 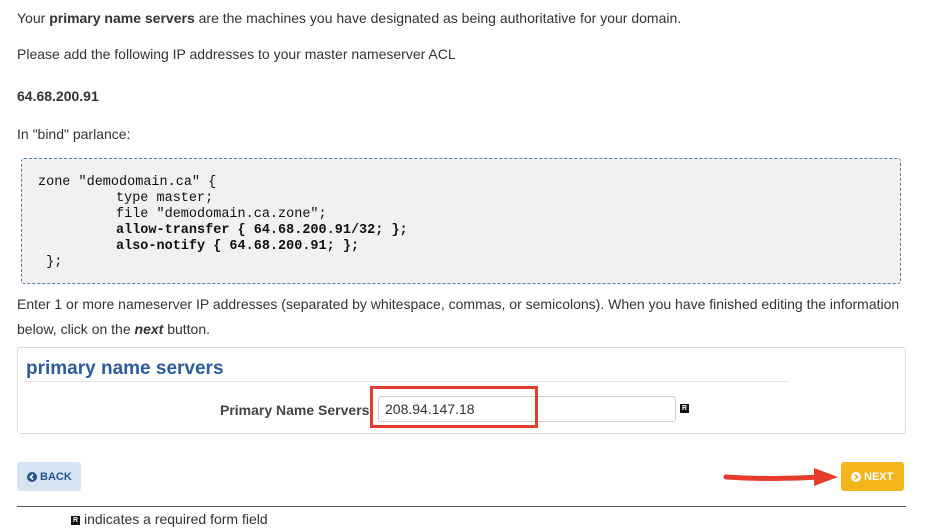 I want to click on code-line-1: zone "demodomain.ca" {, so click(x=127, y=182).